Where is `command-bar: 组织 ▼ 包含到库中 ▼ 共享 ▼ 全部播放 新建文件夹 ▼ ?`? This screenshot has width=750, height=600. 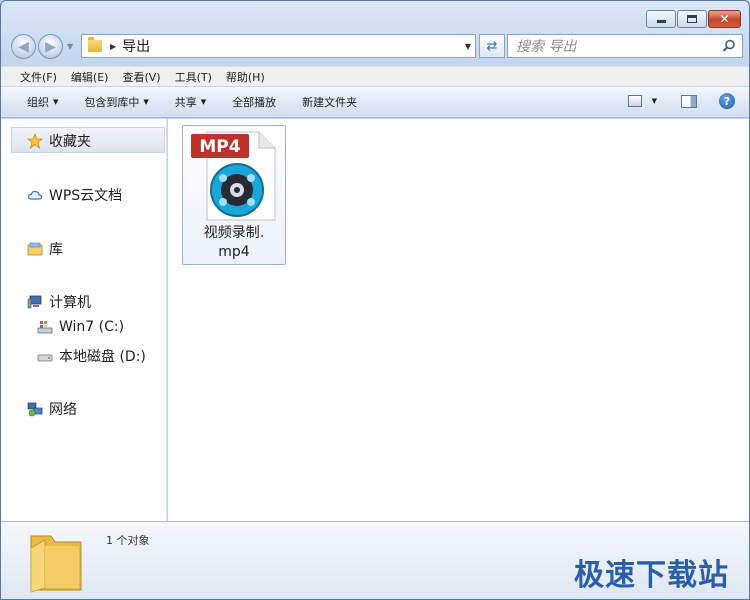
command-bar: 组织 ▼ 包含到库中 ▼ 共享 ▼ 全部播放 新建文件夹 ▼ ? is located at coordinates (375, 102).